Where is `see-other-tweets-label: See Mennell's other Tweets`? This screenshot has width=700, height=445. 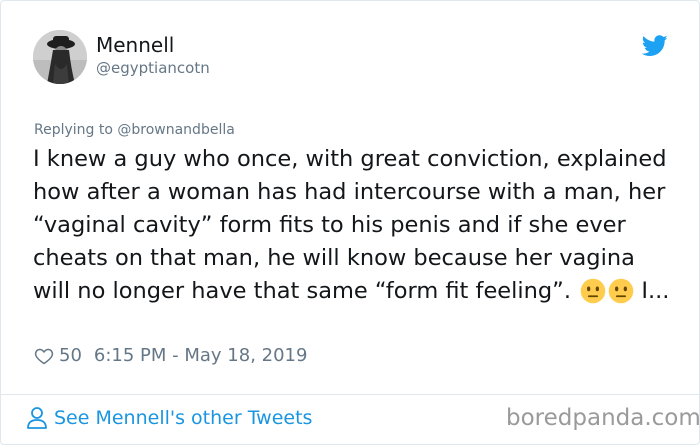 see-other-tweets-label: See Mennell's other Tweets is located at coordinates (183, 418).